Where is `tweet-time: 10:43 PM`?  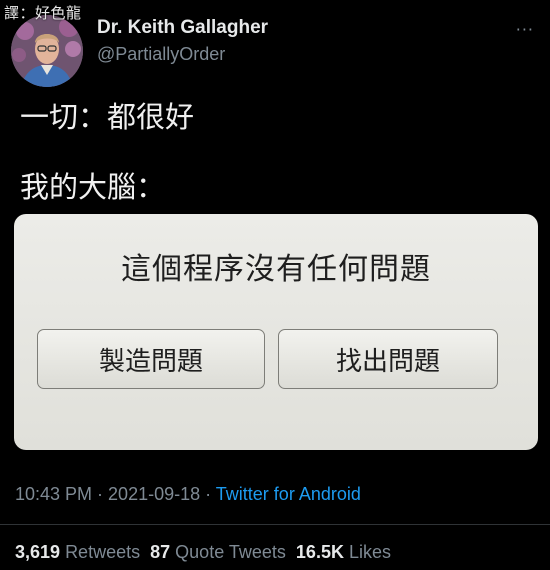
tweet-time: 10:43 PM is located at coordinates (53, 494).